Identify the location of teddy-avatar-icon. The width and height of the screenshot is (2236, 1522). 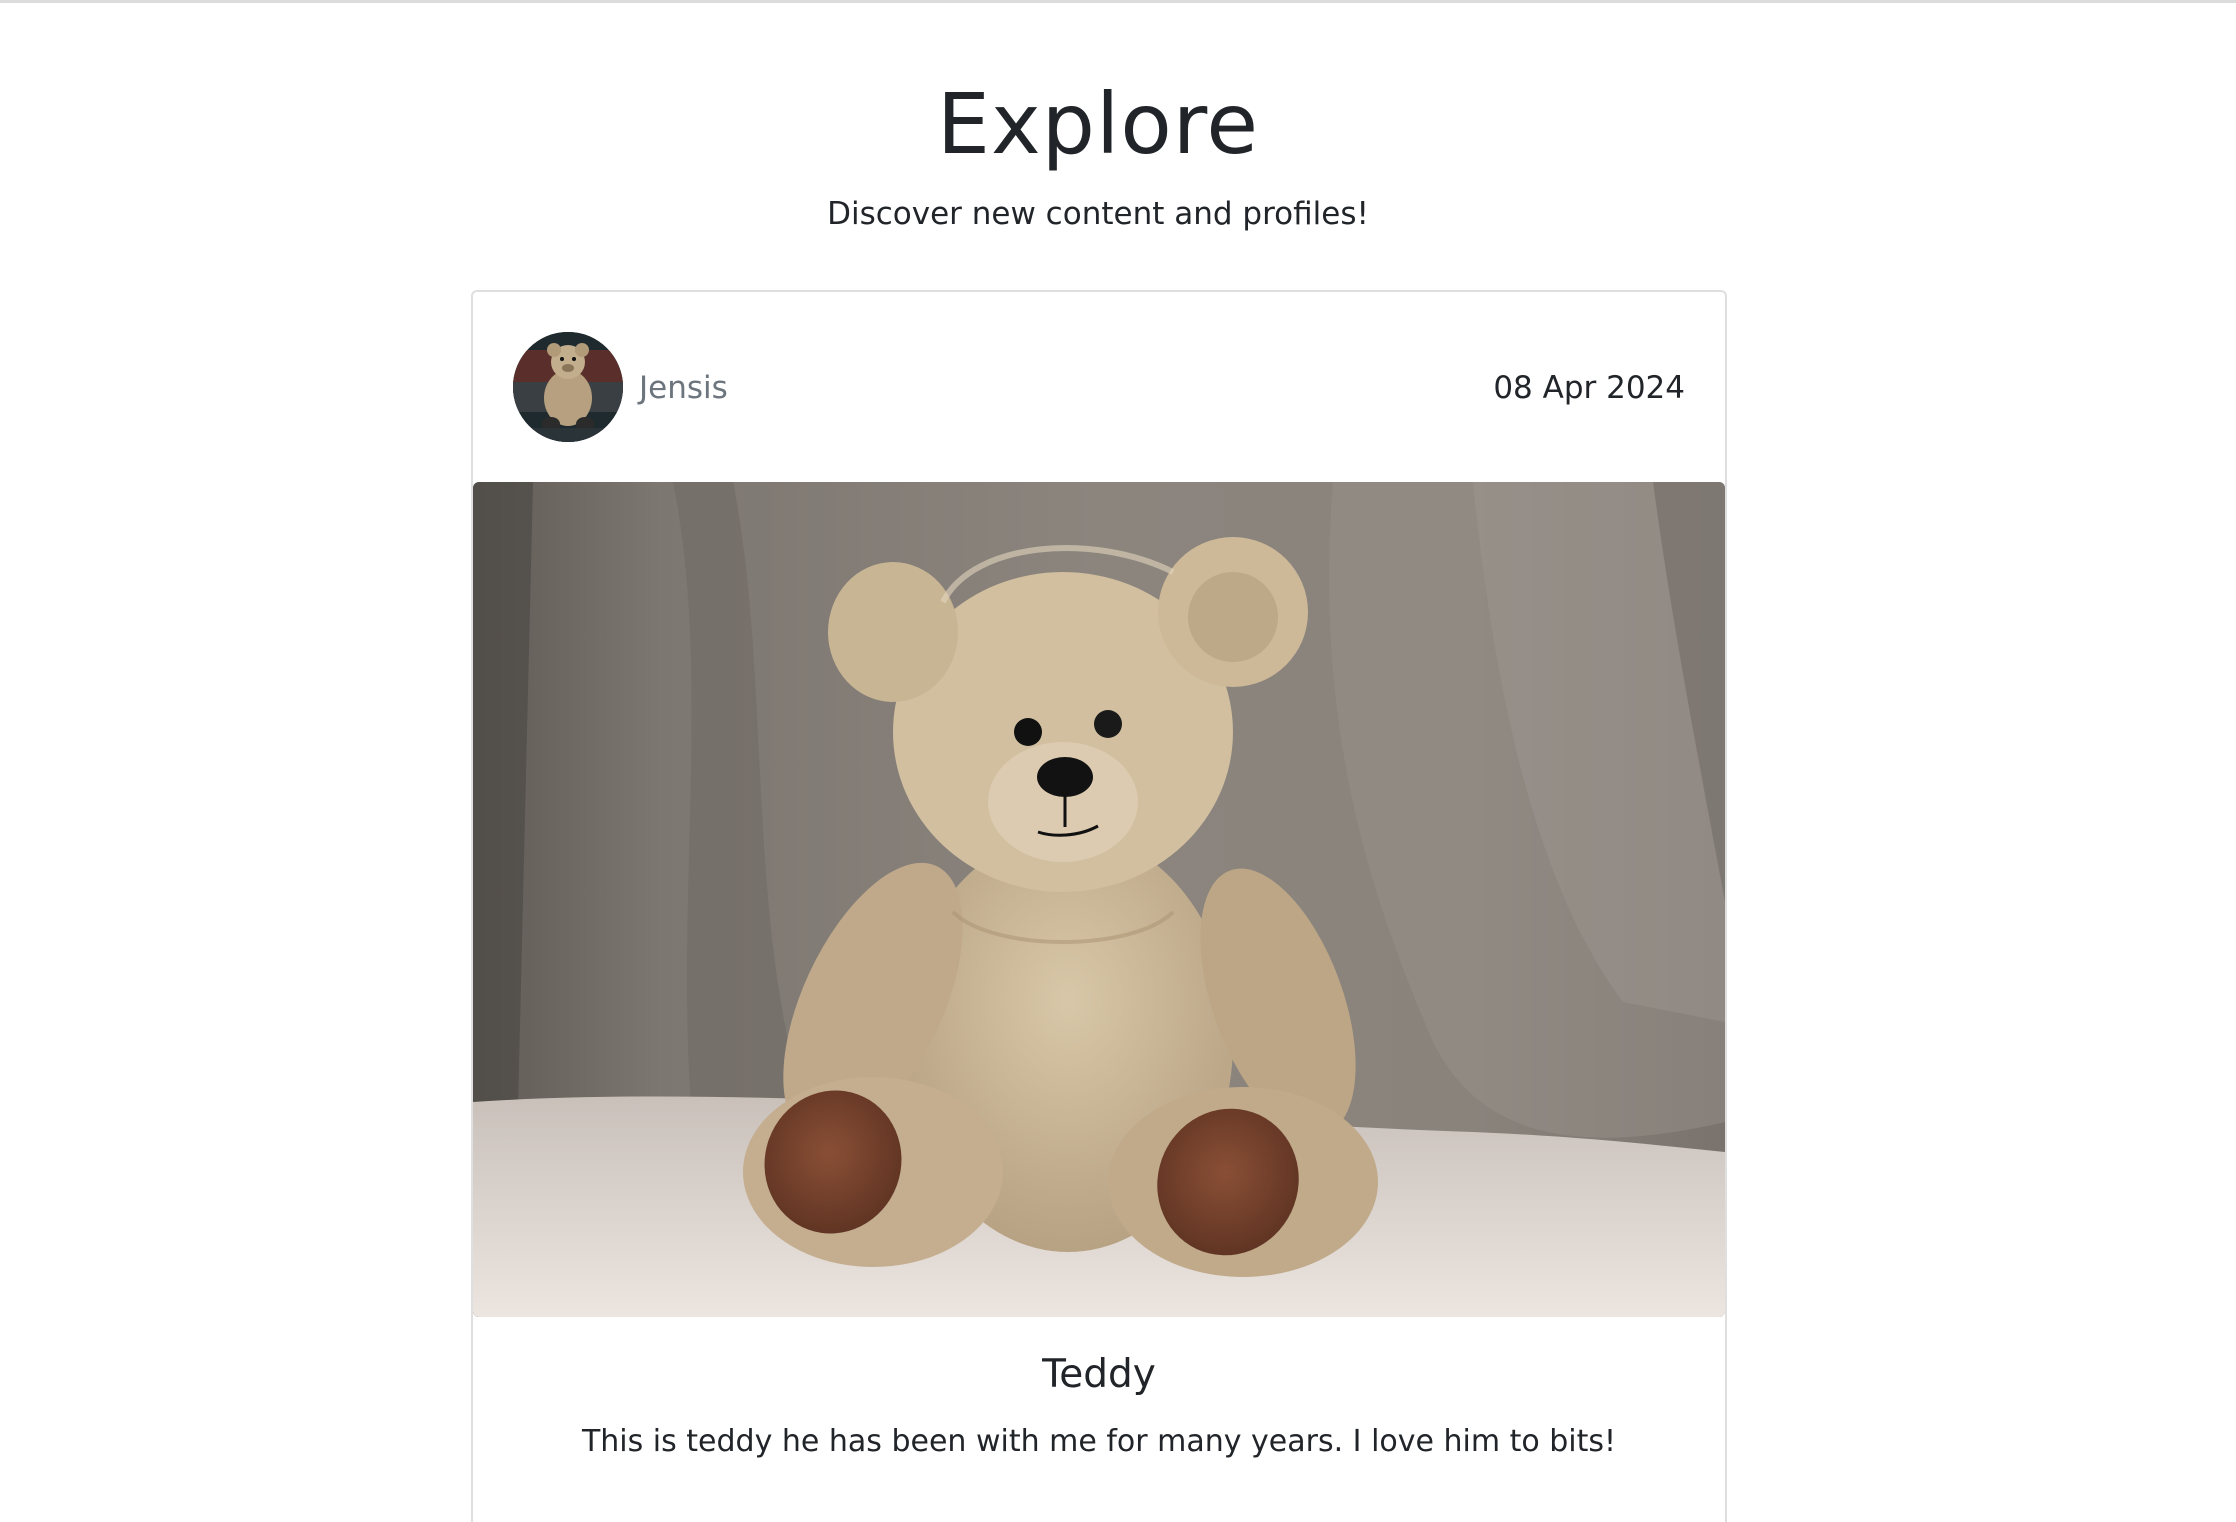
(568, 387).